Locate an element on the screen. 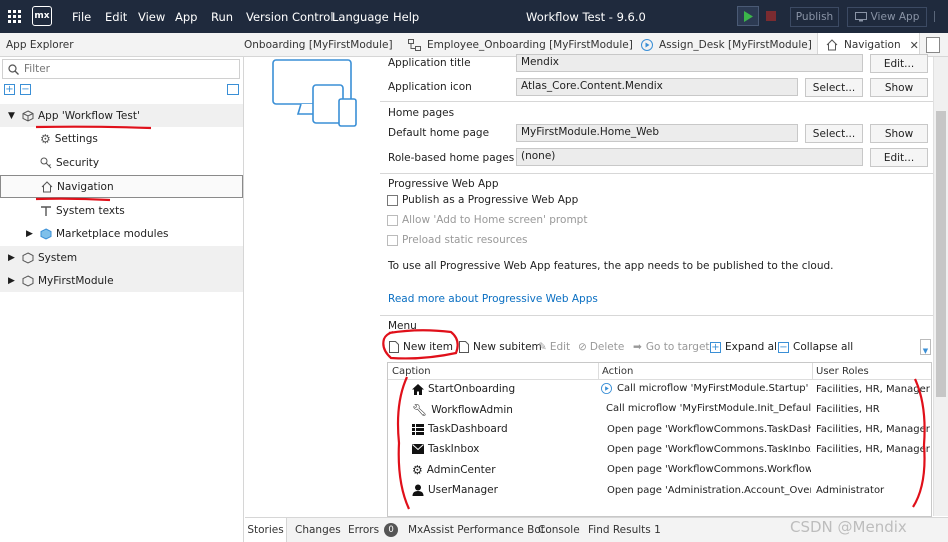  tab-errors: Errors 0 is located at coordinates (373, 530).